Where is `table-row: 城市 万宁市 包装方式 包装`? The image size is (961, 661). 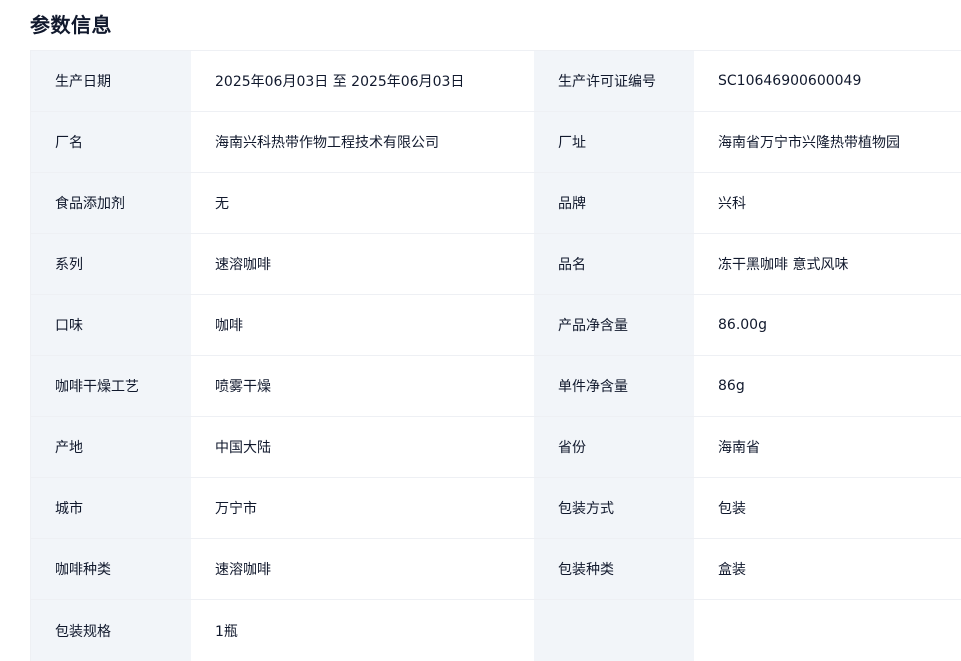
table-row: 城市 万宁市 包装方式 包装 is located at coordinates (496, 508).